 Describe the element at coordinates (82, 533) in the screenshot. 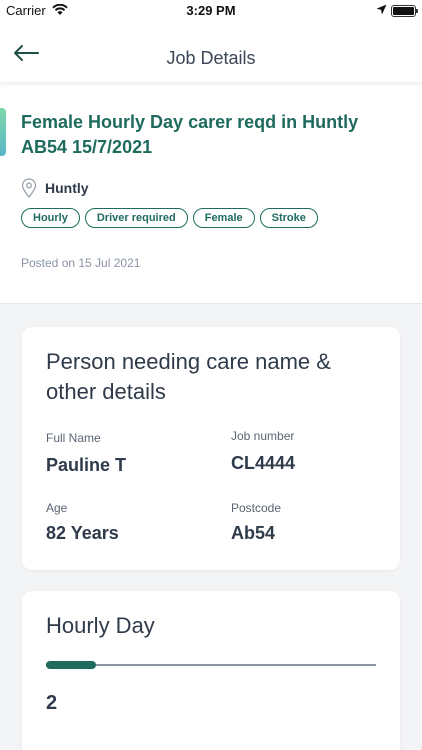

I see `age-value: 82 Years` at that location.